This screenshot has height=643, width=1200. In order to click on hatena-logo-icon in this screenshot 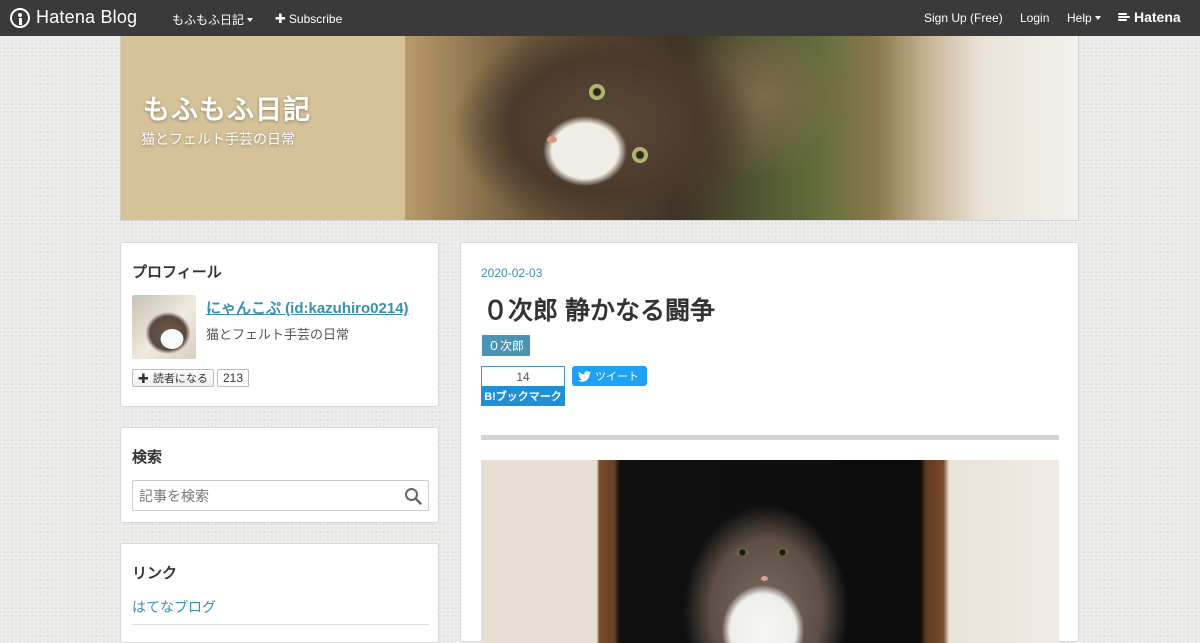, I will do `click(20, 17)`.